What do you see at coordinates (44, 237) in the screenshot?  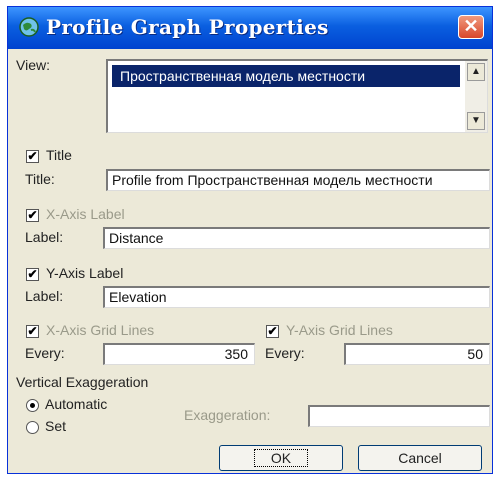 I see `x-axis-field-label: Label:` at bounding box center [44, 237].